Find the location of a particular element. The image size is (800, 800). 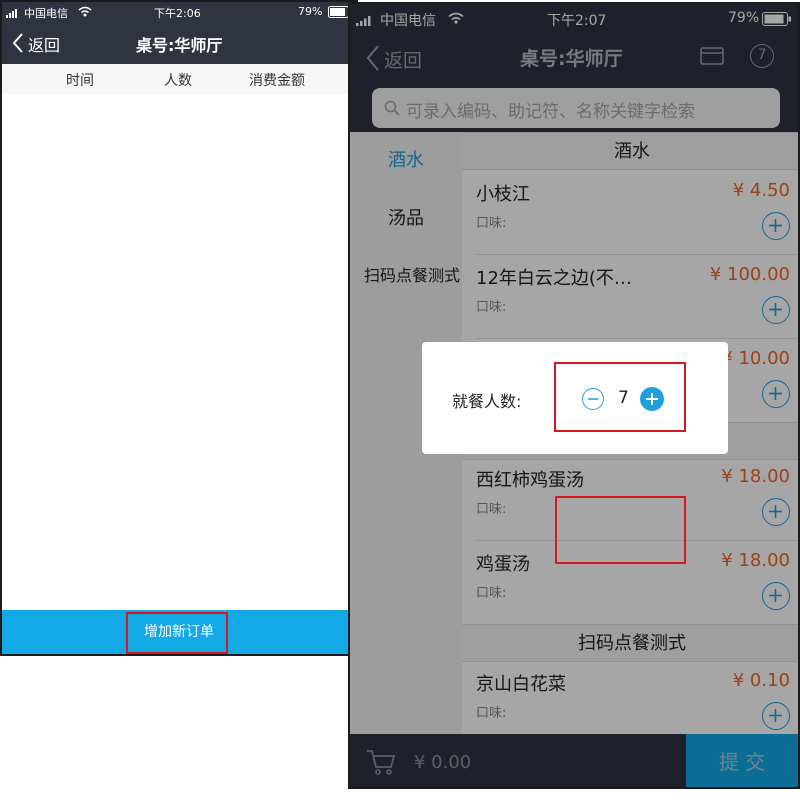

guest-count-label: 就餐人数: is located at coordinates (487, 401).